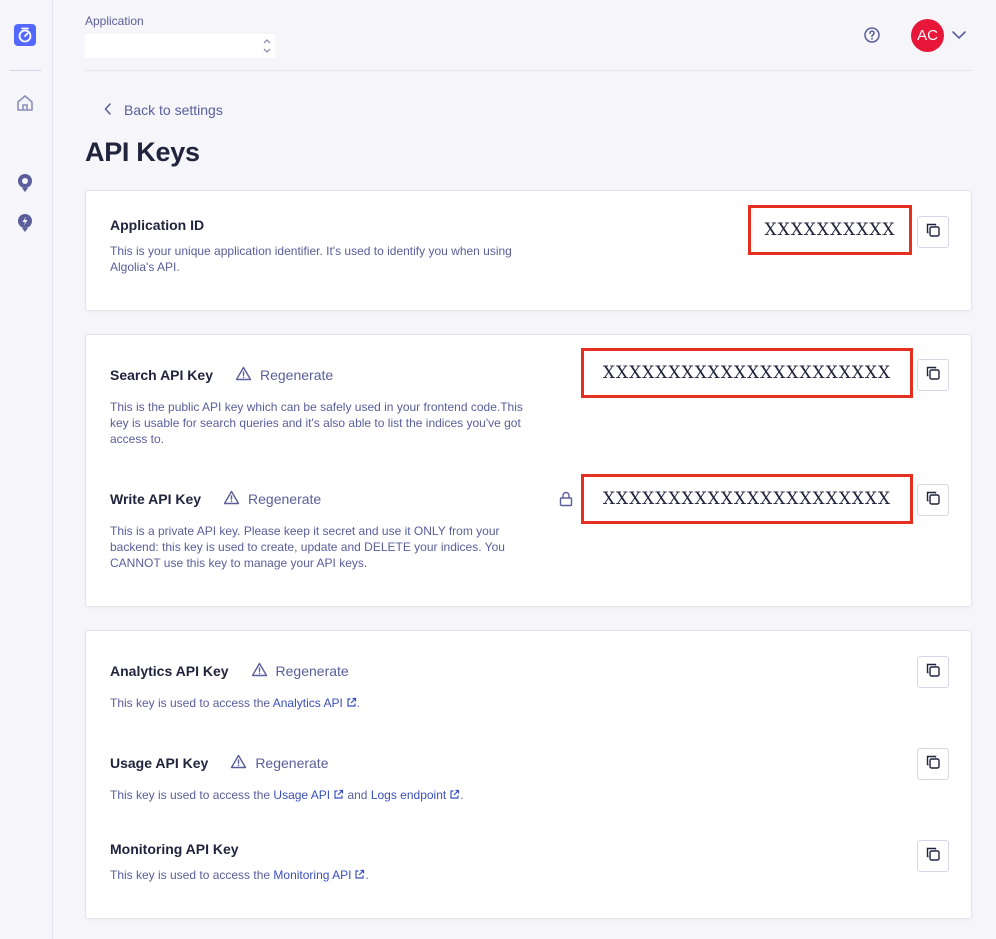 This screenshot has height=939, width=996. I want to click on search-product-icon, so click(25, 183).